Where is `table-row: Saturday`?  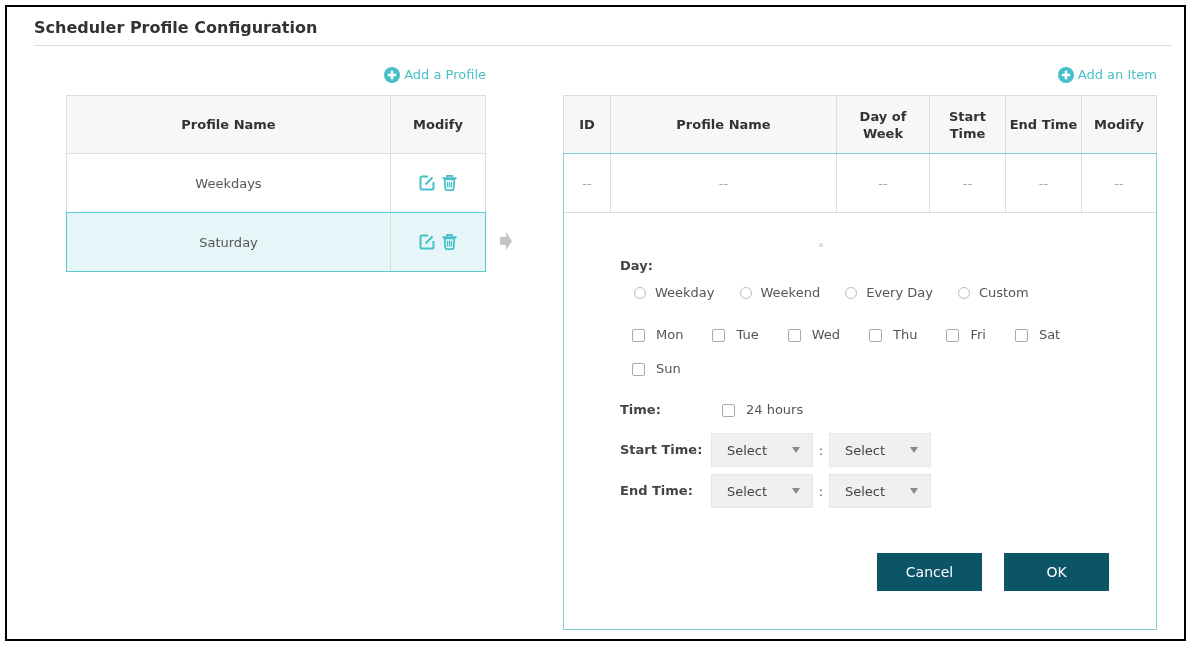 table-row: Saturday is located at coordinates (276, 242).